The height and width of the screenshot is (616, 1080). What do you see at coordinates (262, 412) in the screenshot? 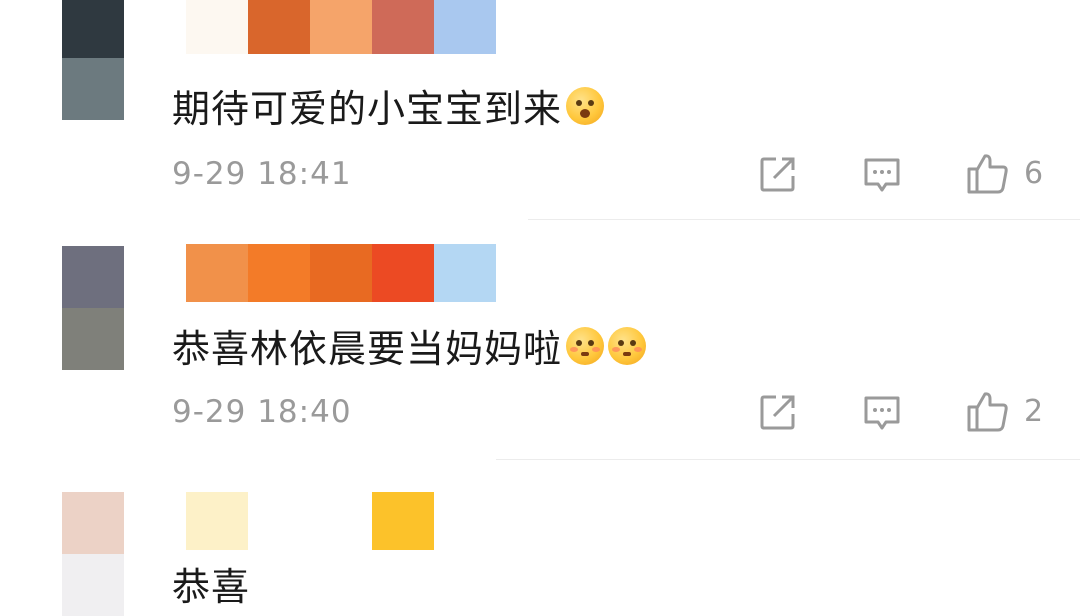
I see `comment-time: 9-29 18:40` at bounding box center [262, 412].